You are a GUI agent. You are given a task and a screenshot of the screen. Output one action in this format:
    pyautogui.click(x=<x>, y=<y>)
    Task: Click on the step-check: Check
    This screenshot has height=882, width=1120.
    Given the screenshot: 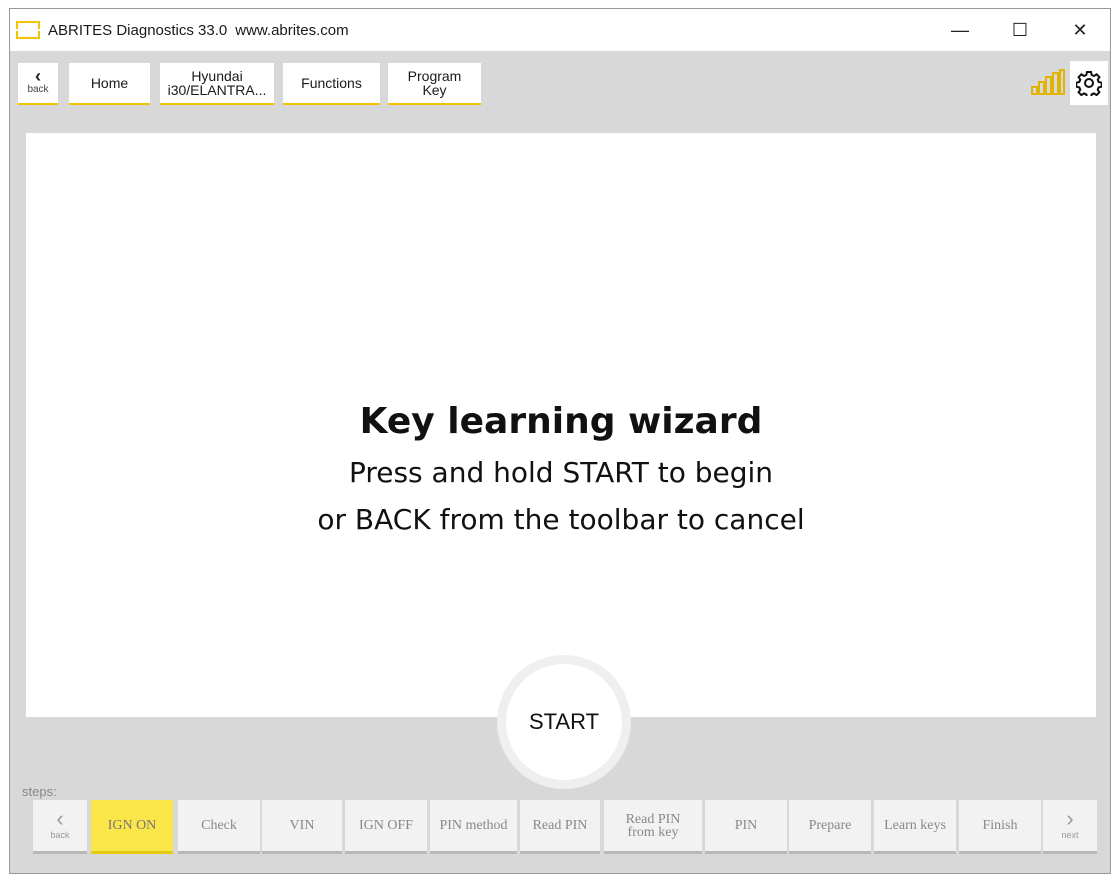 What is the action you would take?
    pyautogui.click(x=219, y=827)
    